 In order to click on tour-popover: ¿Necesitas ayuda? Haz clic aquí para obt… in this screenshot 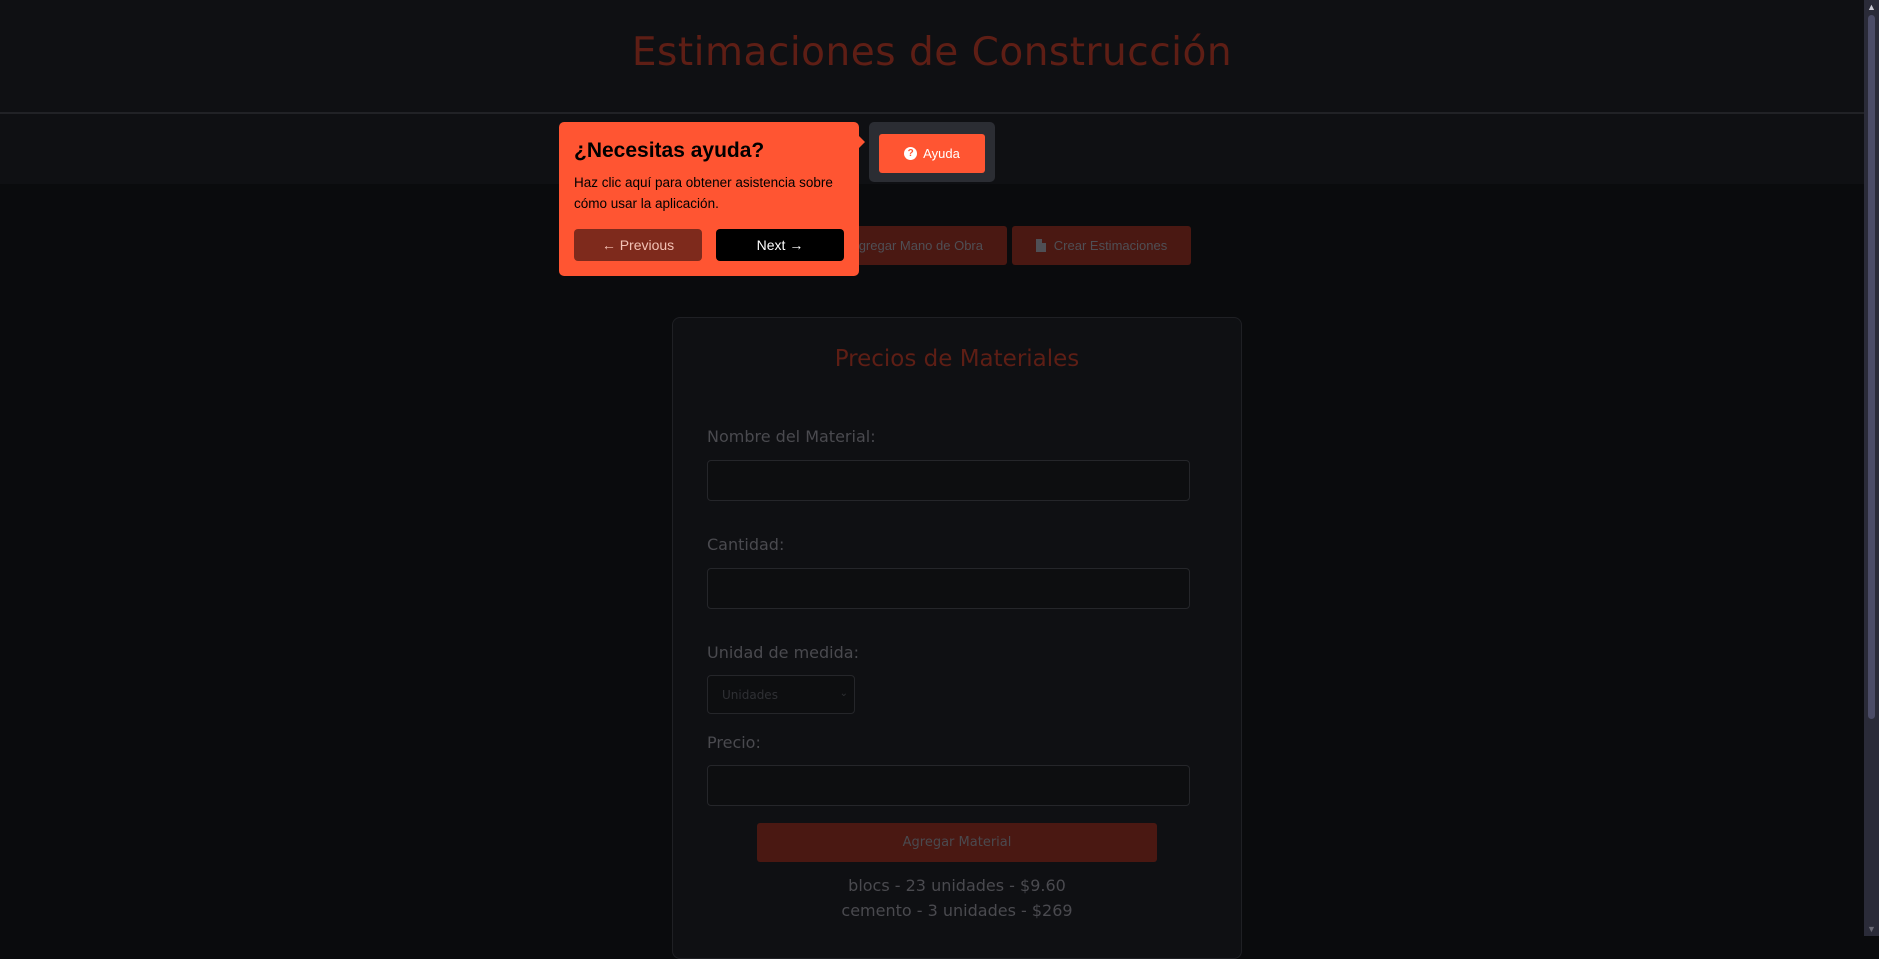, I will do `click(712, 199)`.